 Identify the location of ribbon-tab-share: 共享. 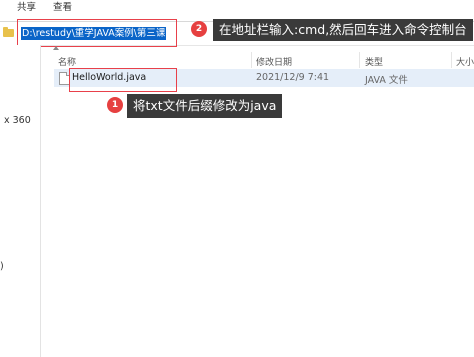
(26, 8).